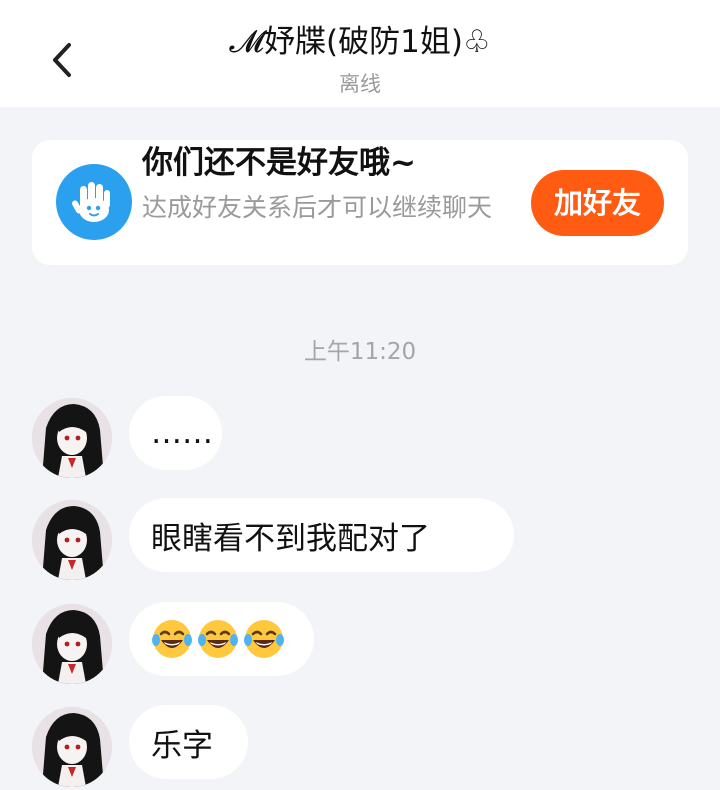 The width and height of the screenshot is (720, 790). What do you see at coordinates (279, 163) in the screenshot?
I see `banner-title: 你们还不是好友哦~` at bounding box center [279, 163].